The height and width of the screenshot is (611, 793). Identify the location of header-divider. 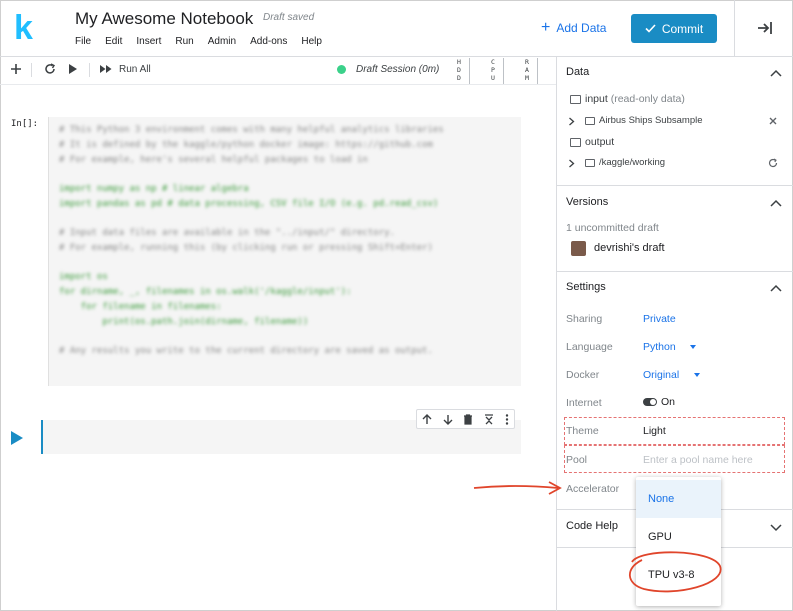
(734, 28).